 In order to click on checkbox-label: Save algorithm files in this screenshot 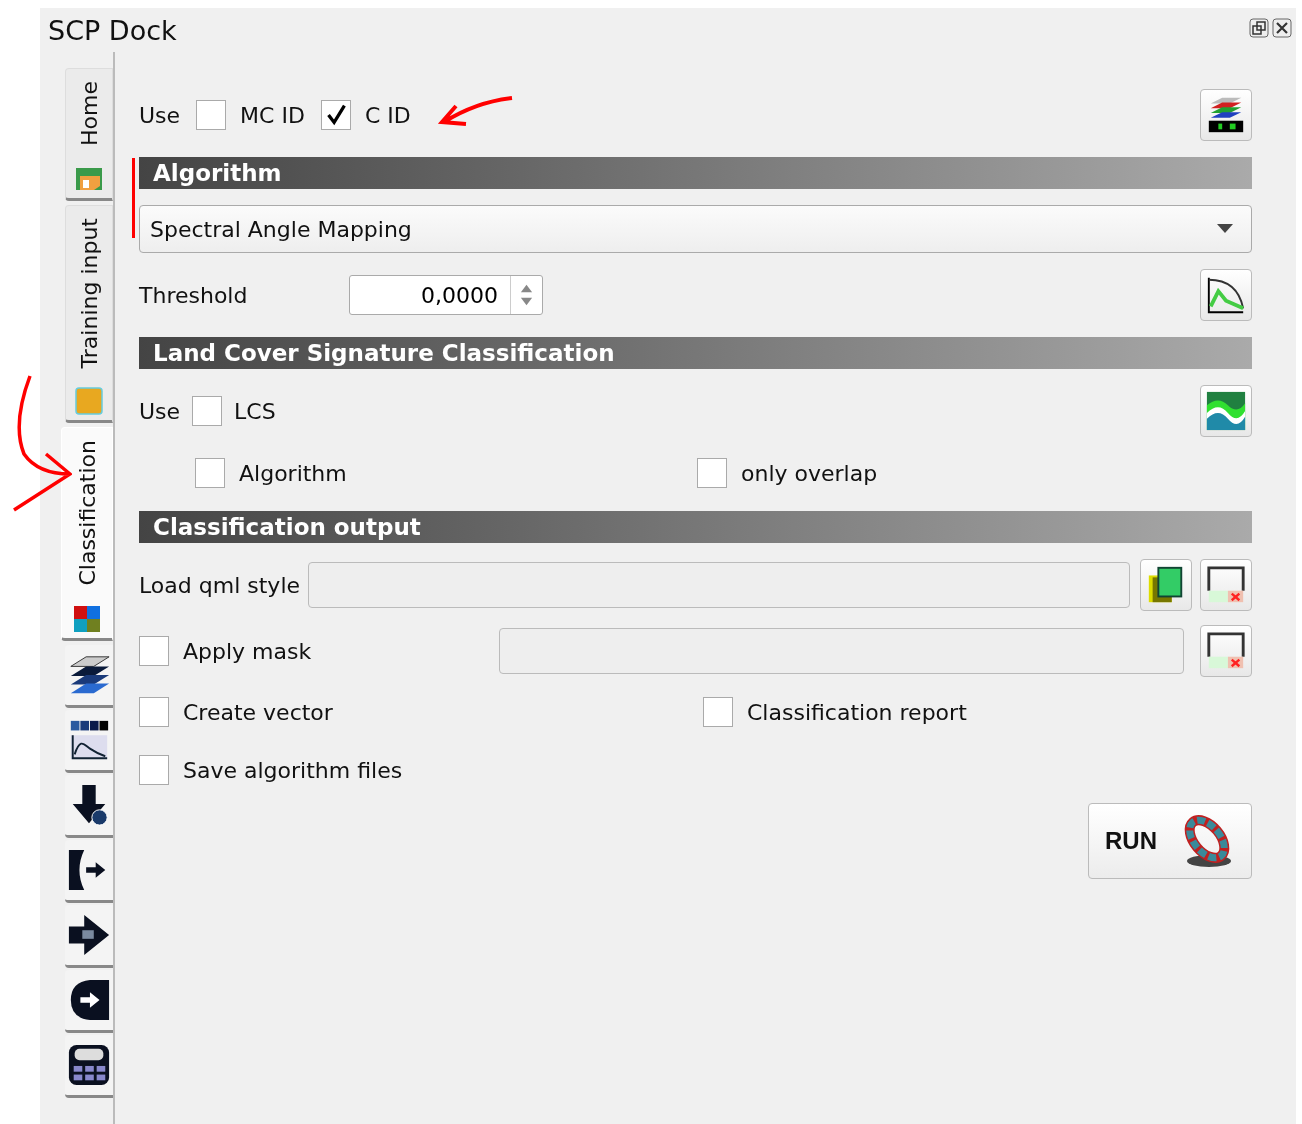, I will do `click(293, 770)`.